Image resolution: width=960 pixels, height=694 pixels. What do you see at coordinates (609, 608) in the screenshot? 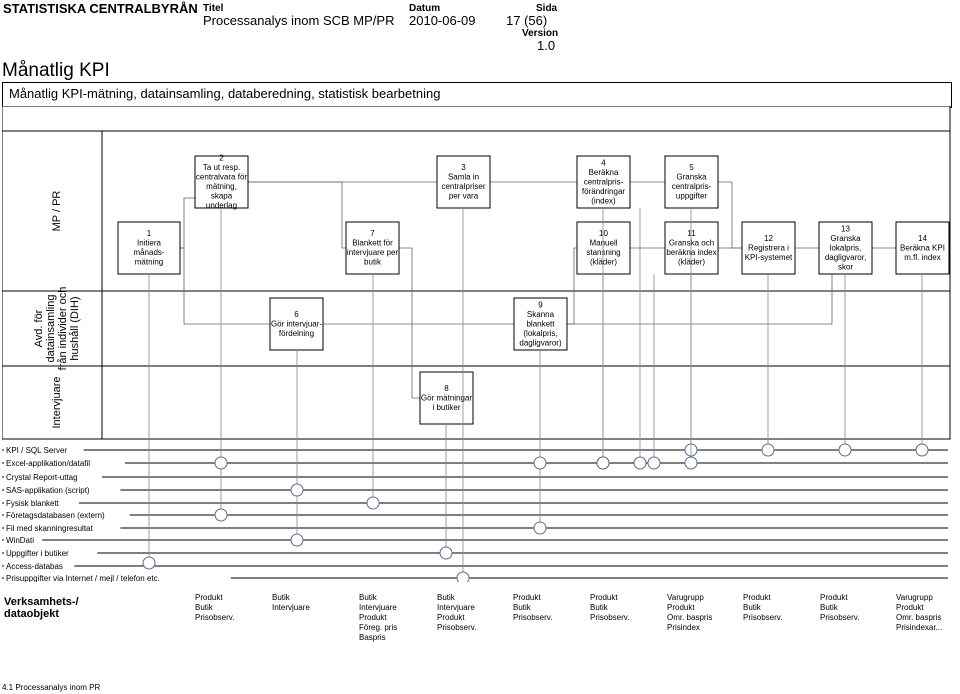
I see `dataobject-6: Produkt Butik Prisobserv.` at bounding box center [609, 608].